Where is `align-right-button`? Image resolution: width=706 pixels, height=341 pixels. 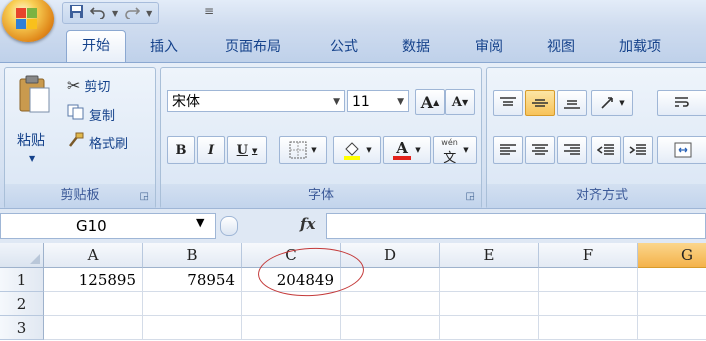
align-right-button is located at coordinates (572, 150).